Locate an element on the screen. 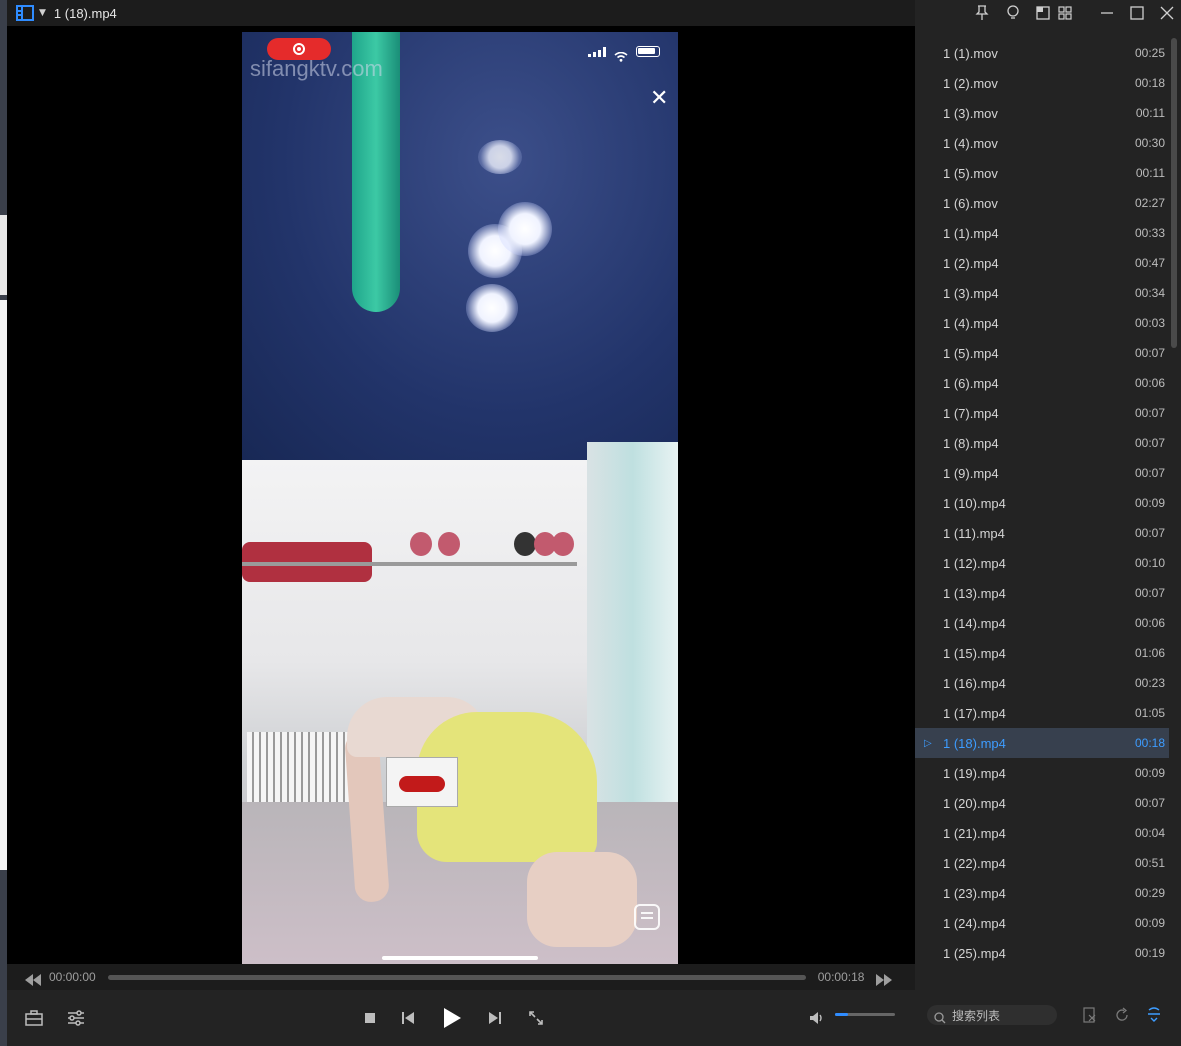  film-logo-icon is located at coordinates (25, 13).